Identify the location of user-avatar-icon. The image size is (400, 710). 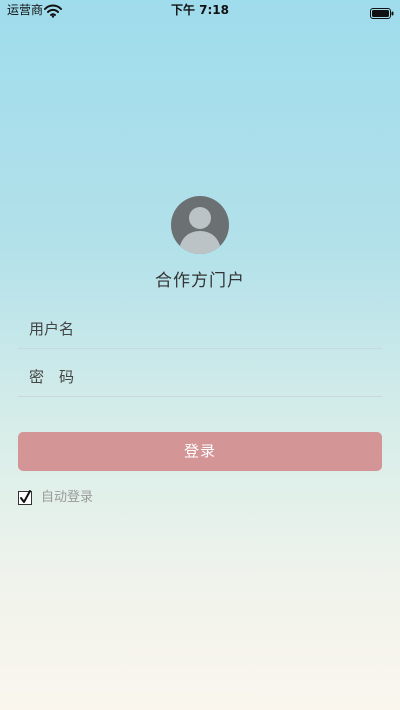
(200, 225).